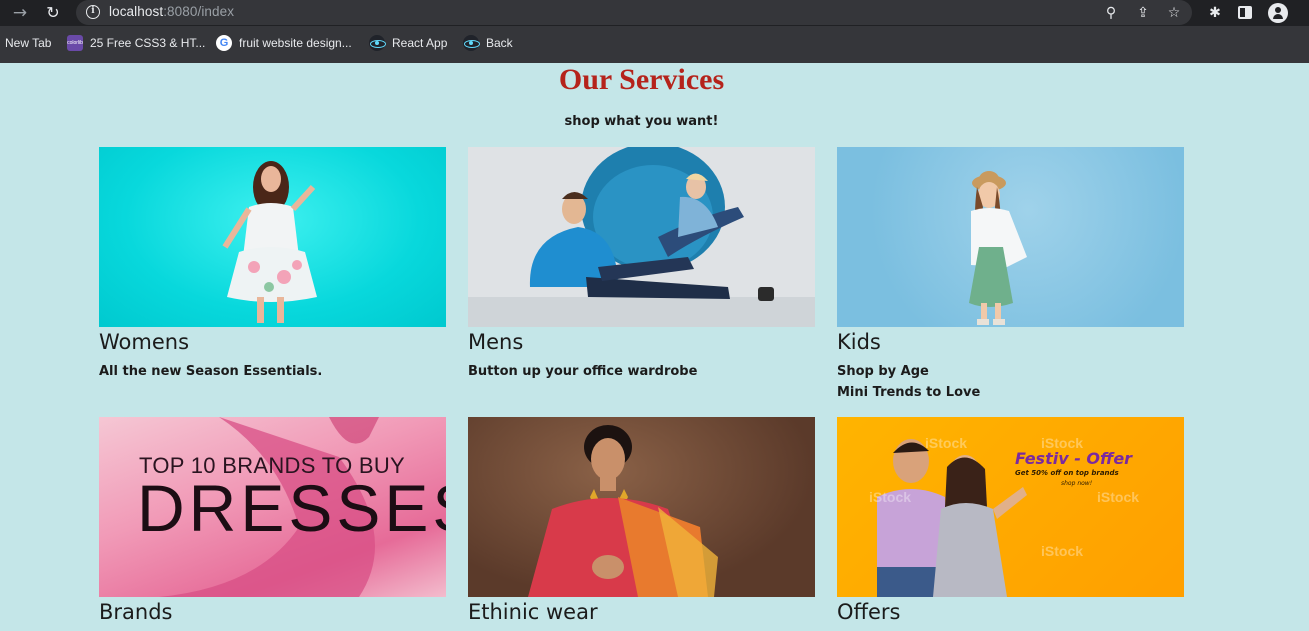  Describe the element at coordinates (1077, 483) in the screenshot. I see `offer-cta: shop now!` at that location.